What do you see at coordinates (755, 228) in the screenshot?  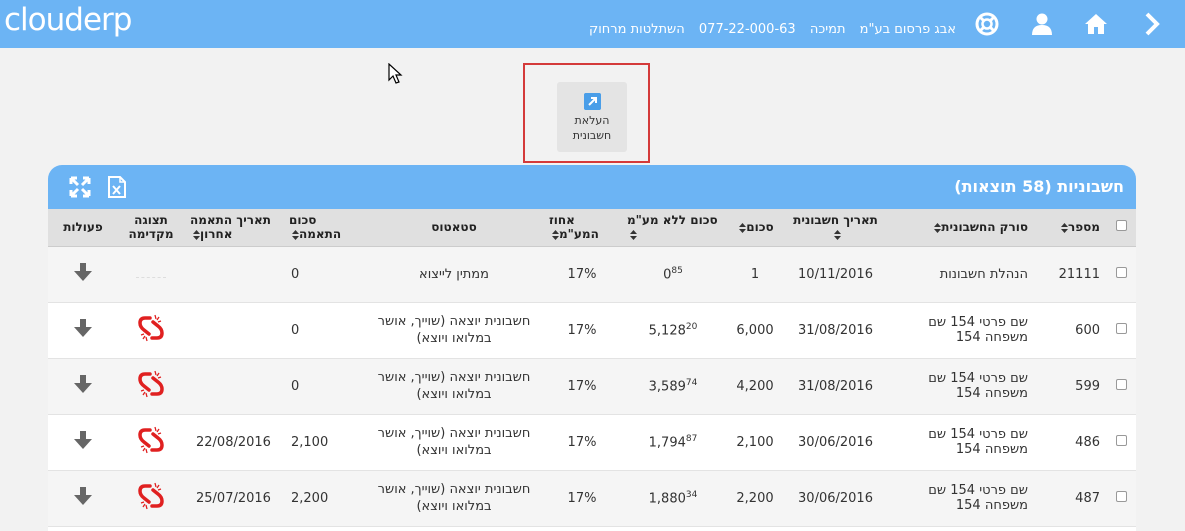 I see `header-amount: סכום` at bounding box center [755, 228].